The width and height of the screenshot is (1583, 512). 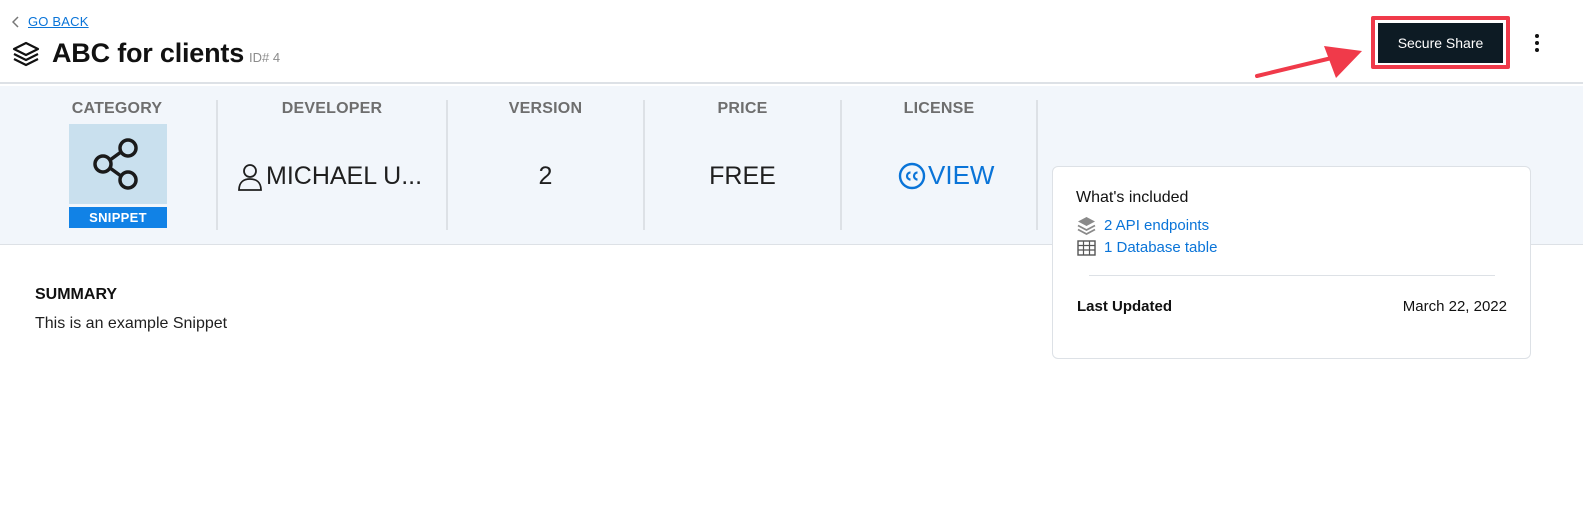 What do you see at coordinates (131, 323) in the screenshot?
I see `summary-text: This is an example Snippet` at bounding box center [131, 323].